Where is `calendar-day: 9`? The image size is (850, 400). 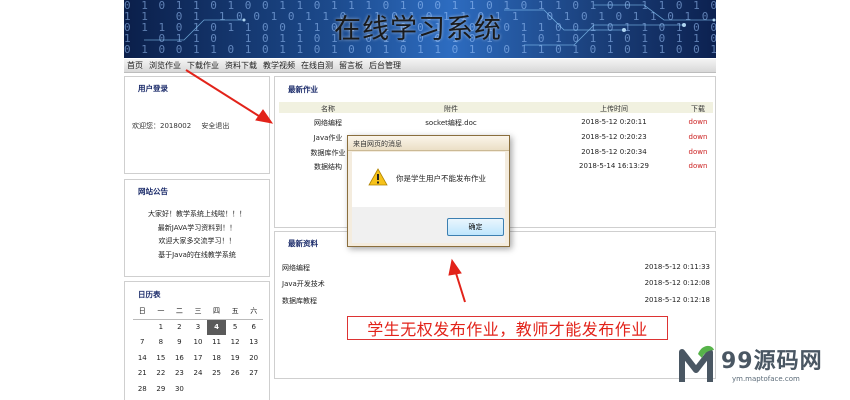 calendar-day: 9 is located at coordinates (179, 343).